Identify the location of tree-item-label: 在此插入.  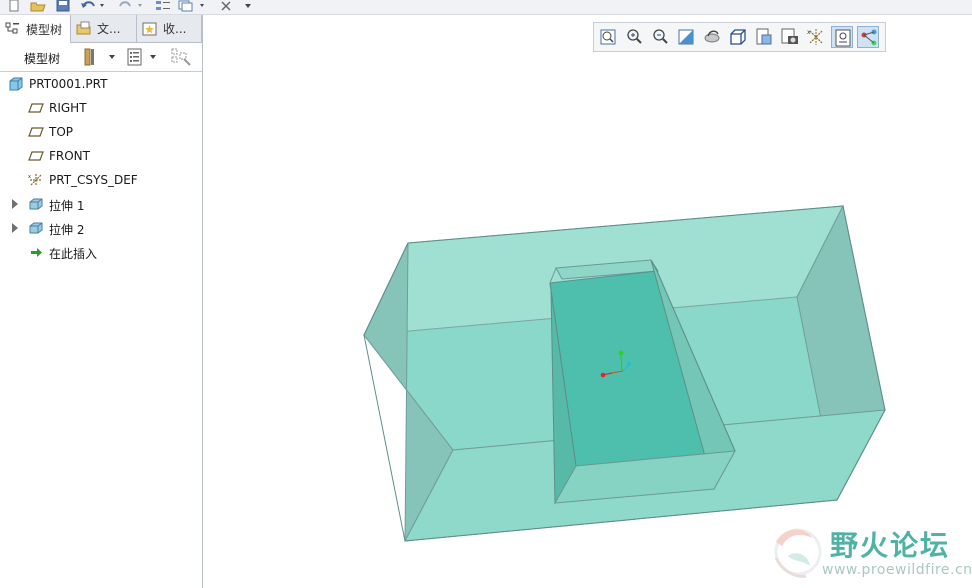
(73, 254).